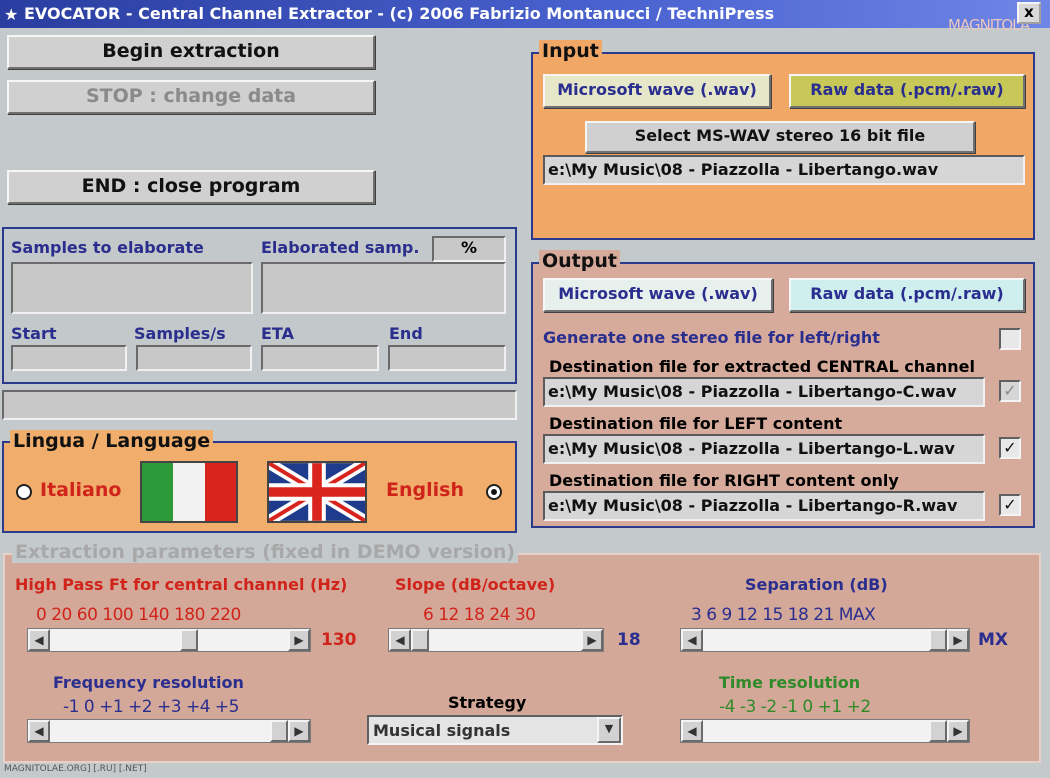 This screenshot has width=1050, height=778. What do you see at coordinates (194, 358) in the screenshot?
I see `samples-per-second-field` at bounding box center [194, 358].